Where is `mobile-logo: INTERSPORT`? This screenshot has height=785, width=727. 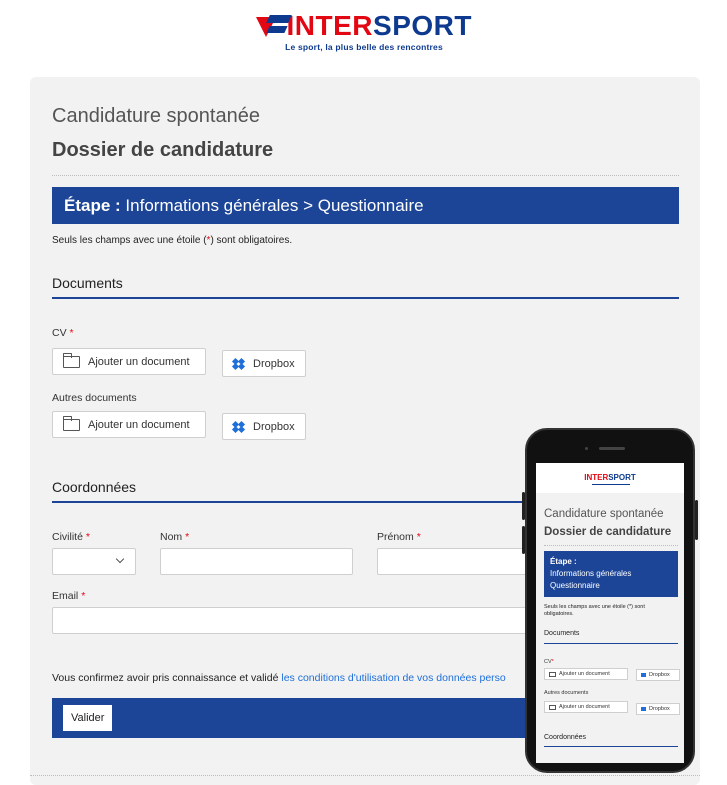 mobile-logo: INTERSPORT is located at coordinates (610, 477).